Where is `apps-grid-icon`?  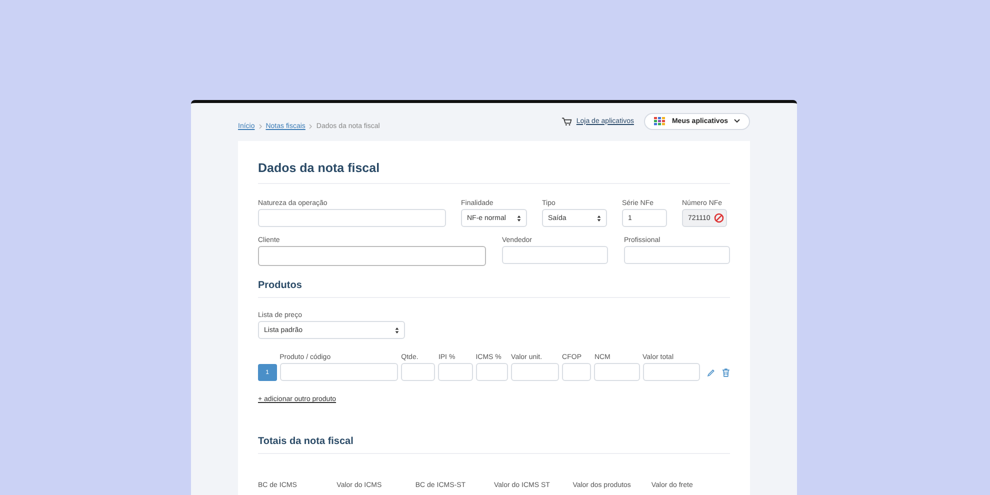 apps-grid-icon is located at coordinates (660, 121).